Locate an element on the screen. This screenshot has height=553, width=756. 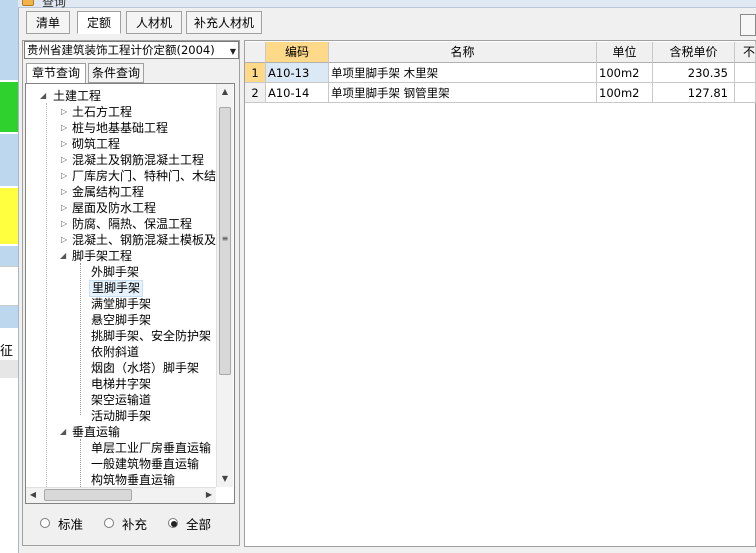
quota-library-select: 贵州省建筑装饰工程计价定额(2004) ▼ is located at coordinates (131, 50).